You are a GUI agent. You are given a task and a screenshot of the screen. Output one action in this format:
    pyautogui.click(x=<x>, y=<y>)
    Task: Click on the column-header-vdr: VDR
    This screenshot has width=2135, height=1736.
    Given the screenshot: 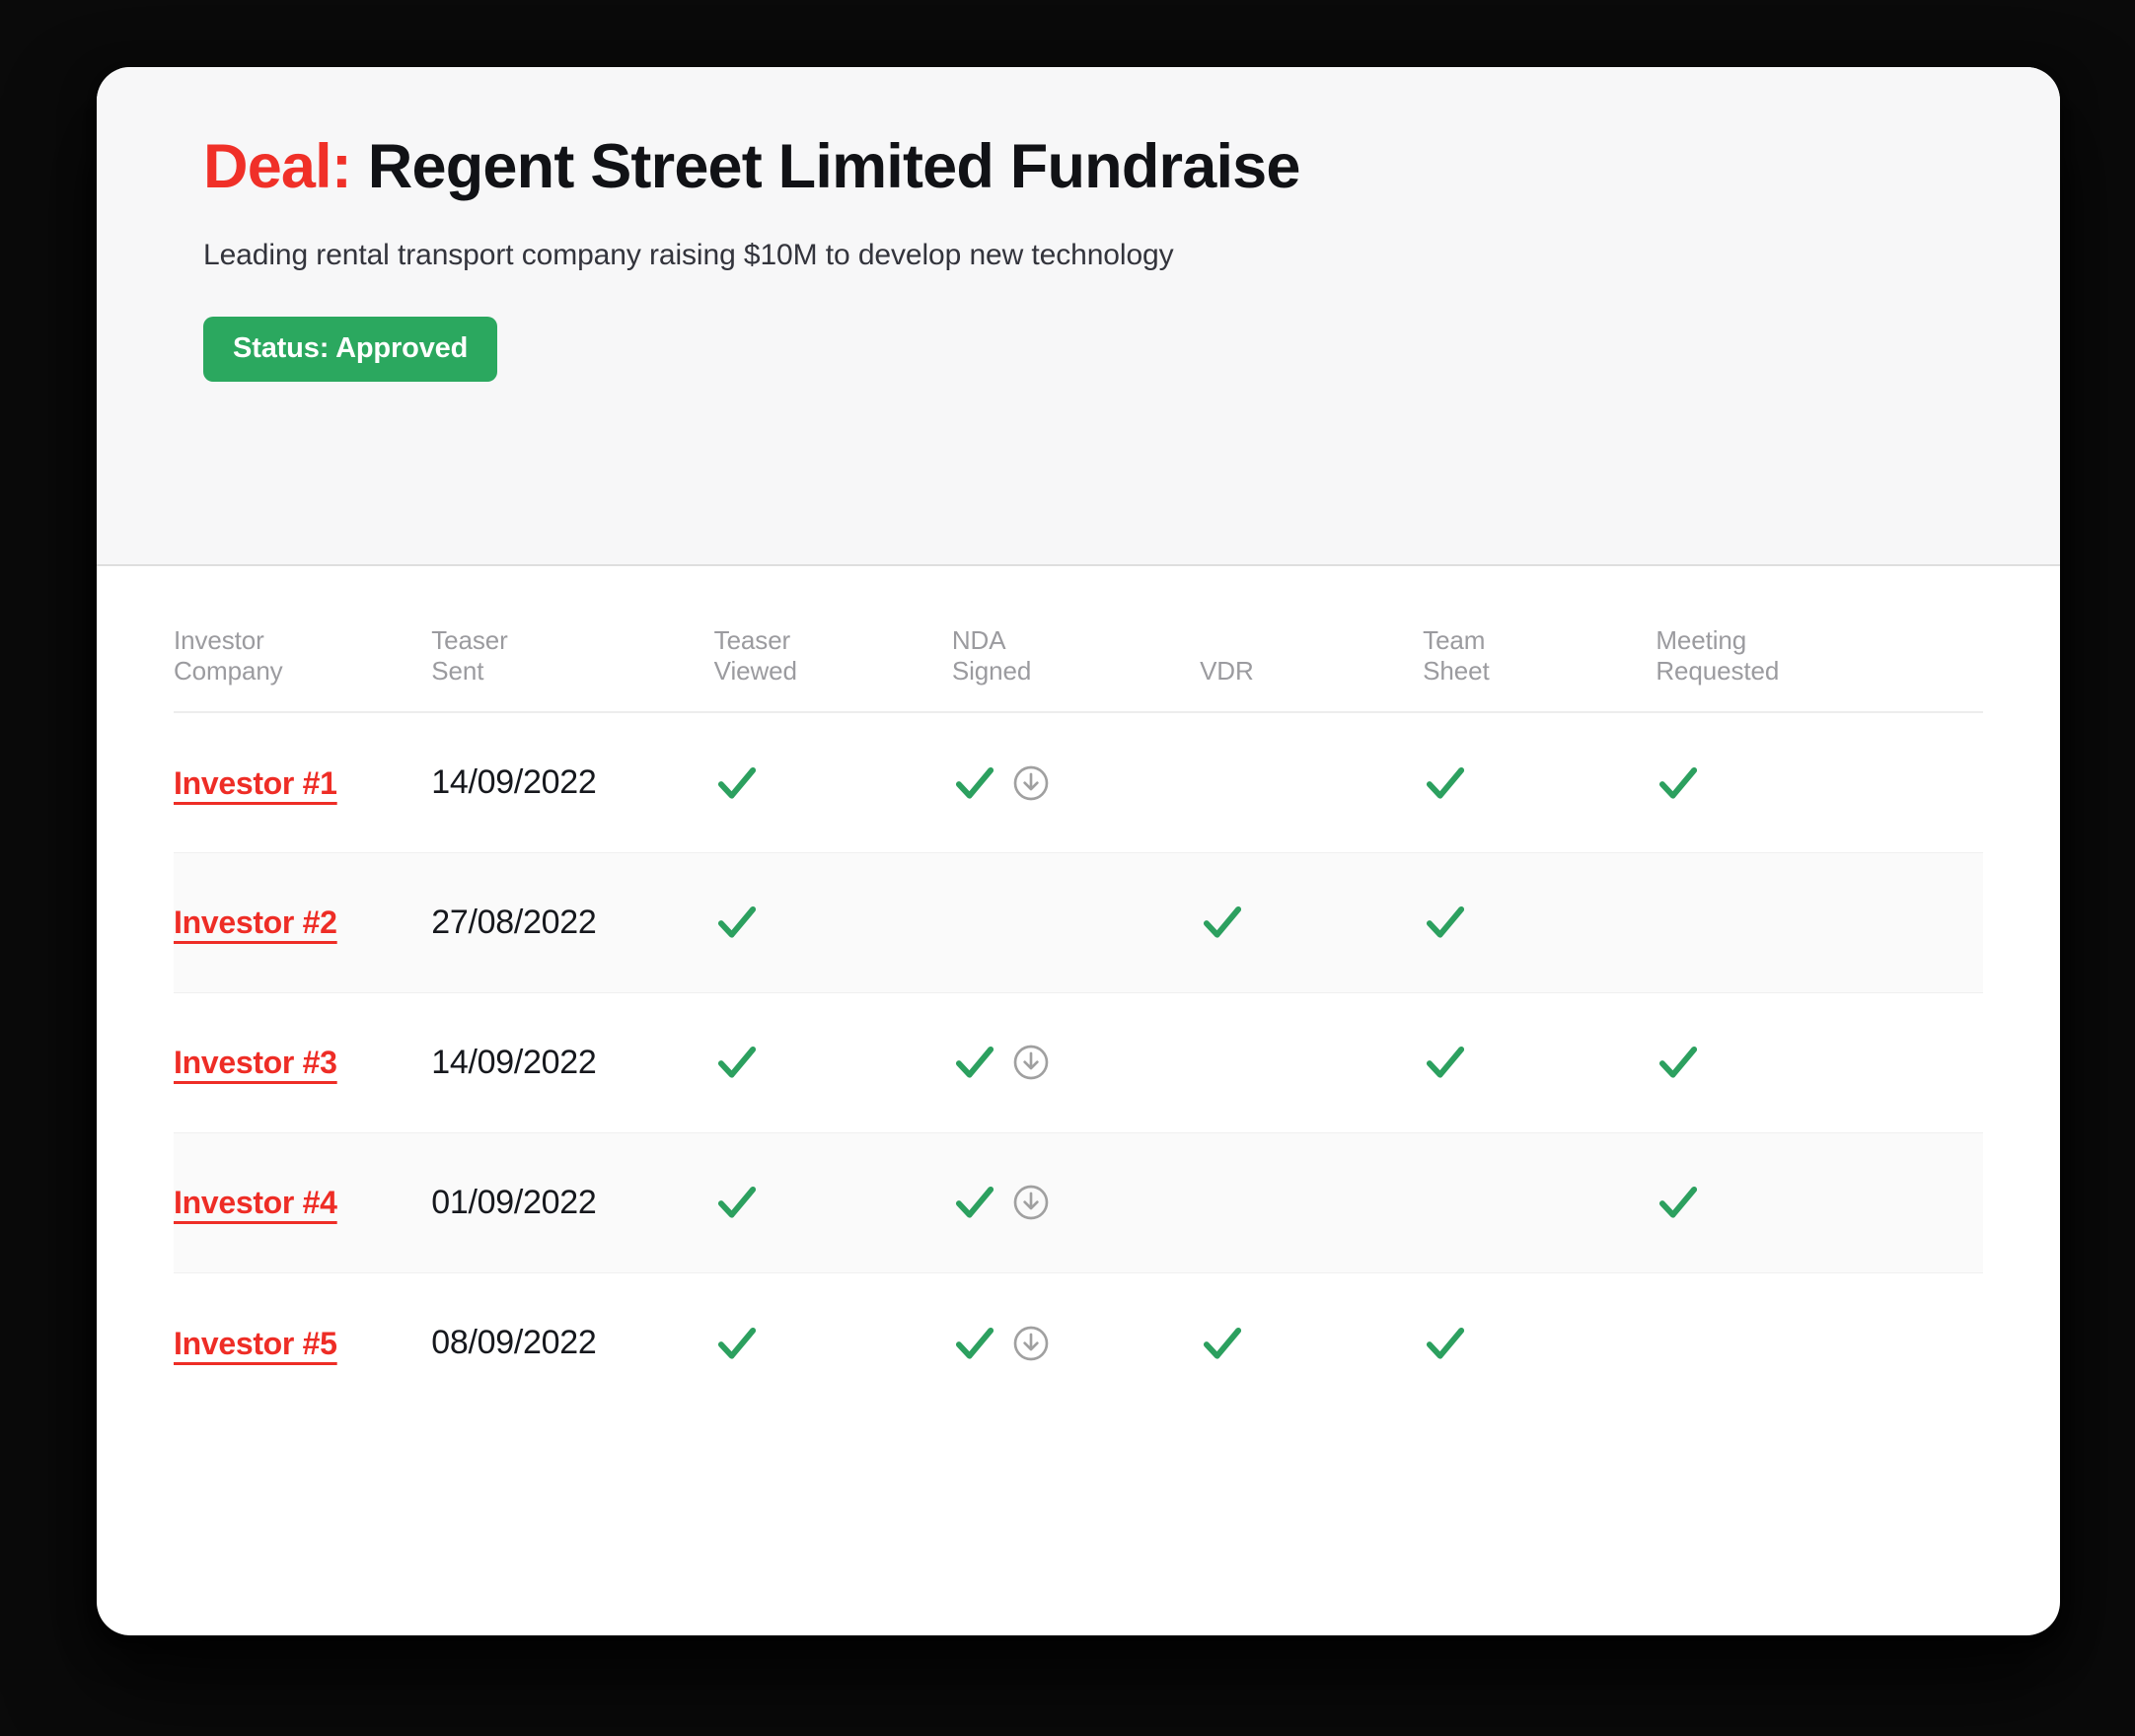 What is the action you would take?
    pyautogui.click(x=1312, y=640)
    